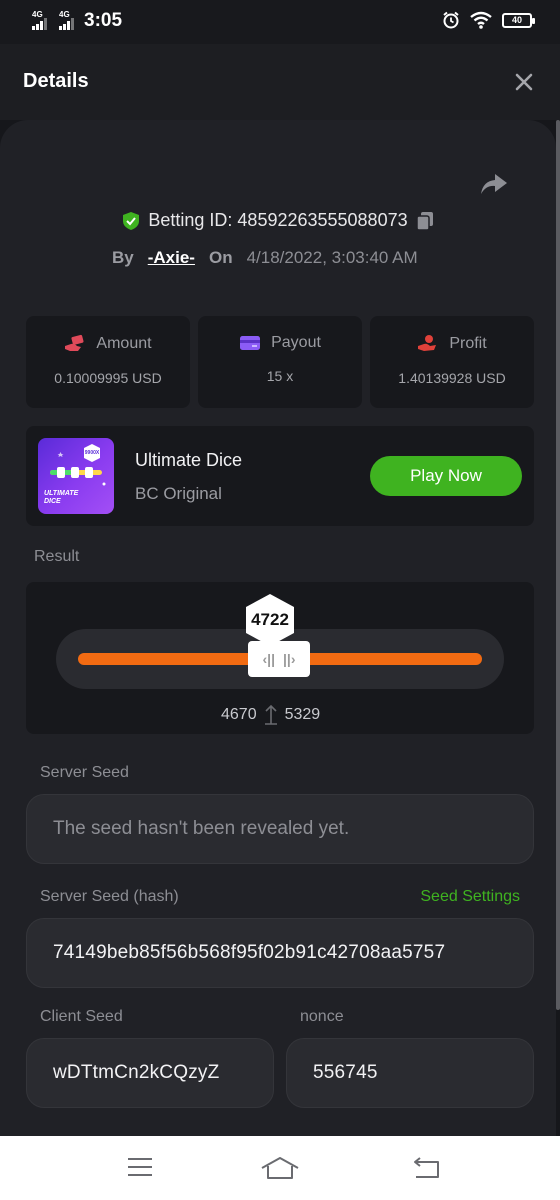 This screenshot has width=560, height=1200. I want to click on betting-id: Betting ID: 48592263555088073, so click(278, 220).